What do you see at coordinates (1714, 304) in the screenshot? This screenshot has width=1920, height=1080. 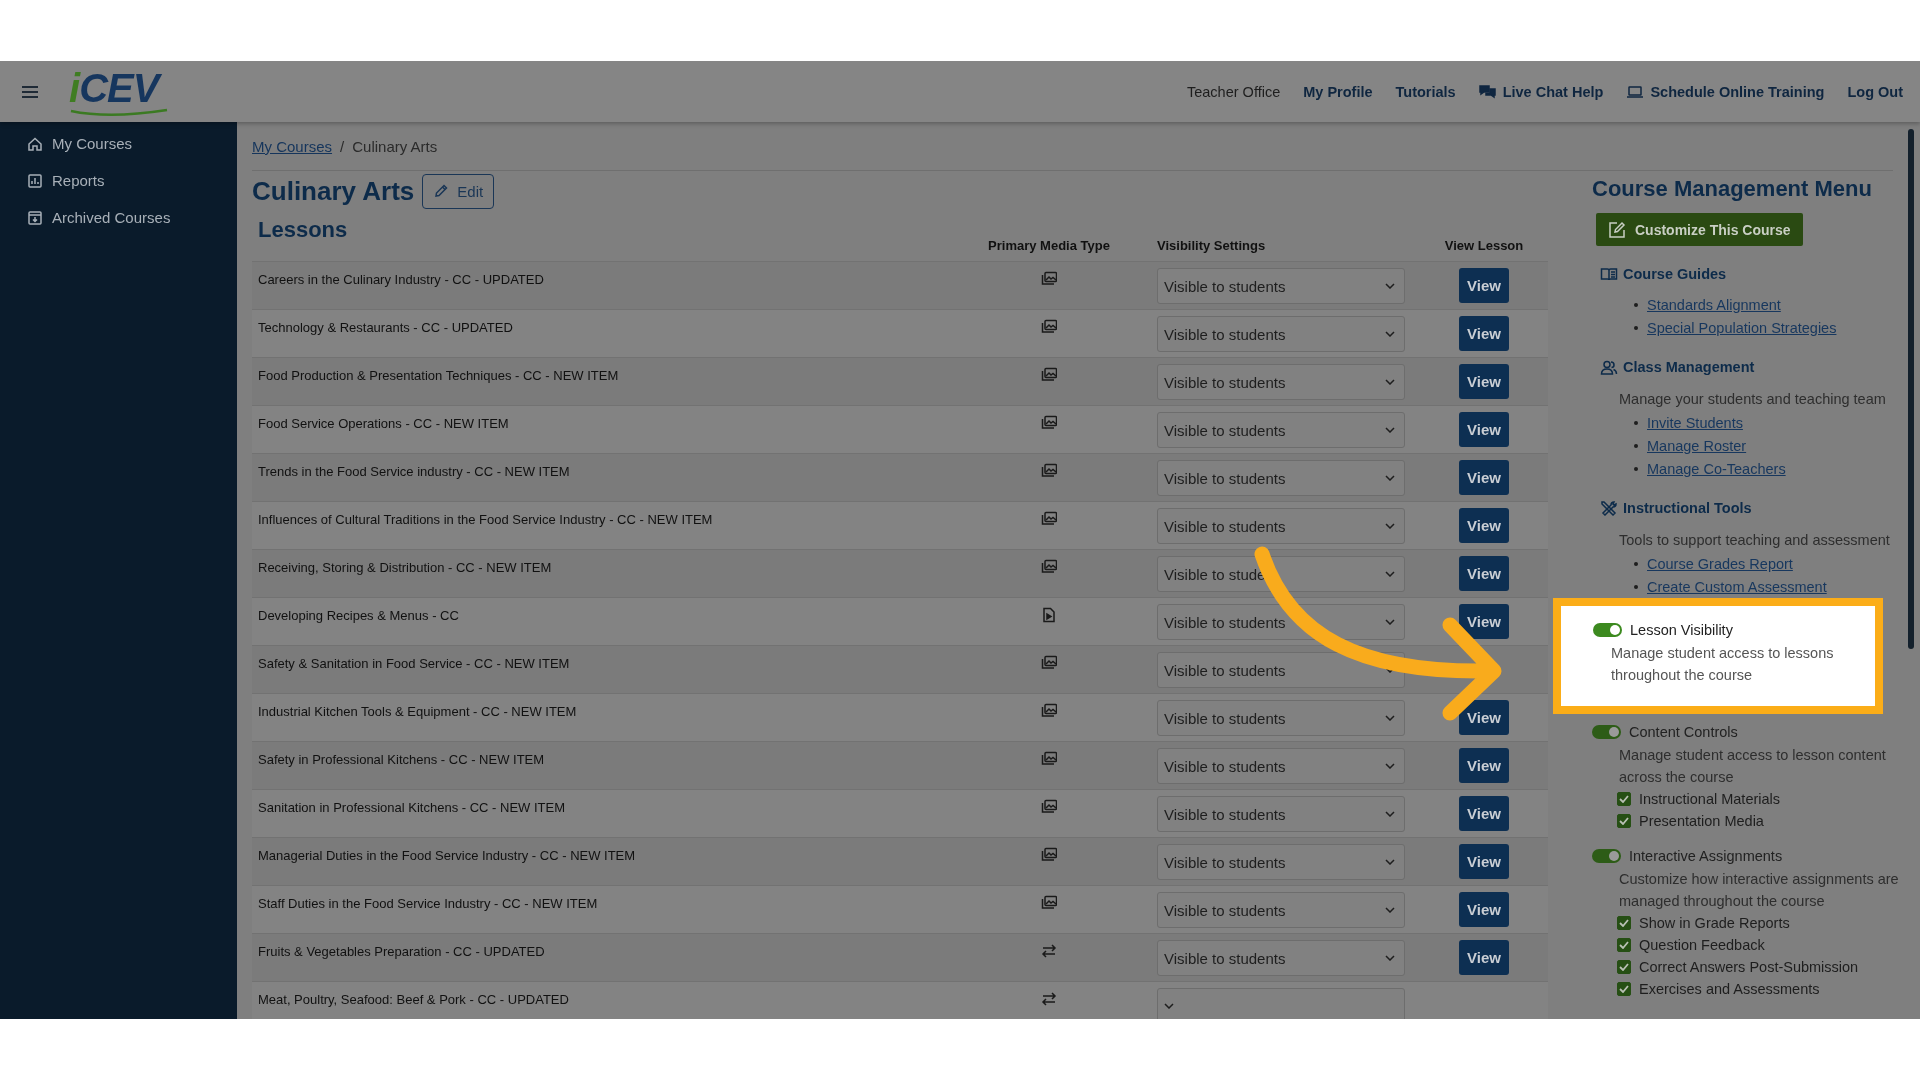 I see `link: Standards Alignment` at bounding box center [1714, 304].